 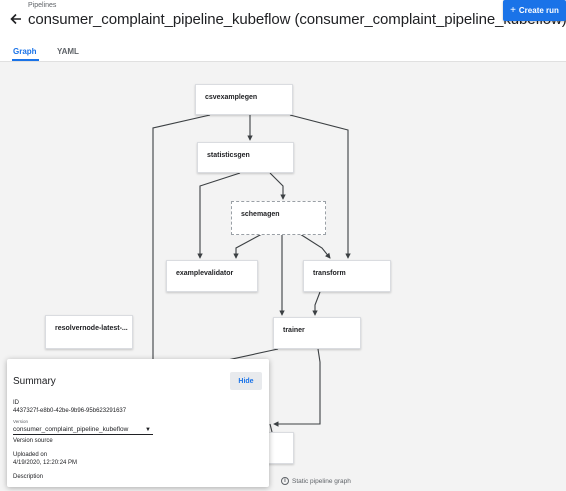 What do you see at coordinates (538, 10) in the screenshot?
I see `create-run-label: Create run` at bounding box center [538, 10].